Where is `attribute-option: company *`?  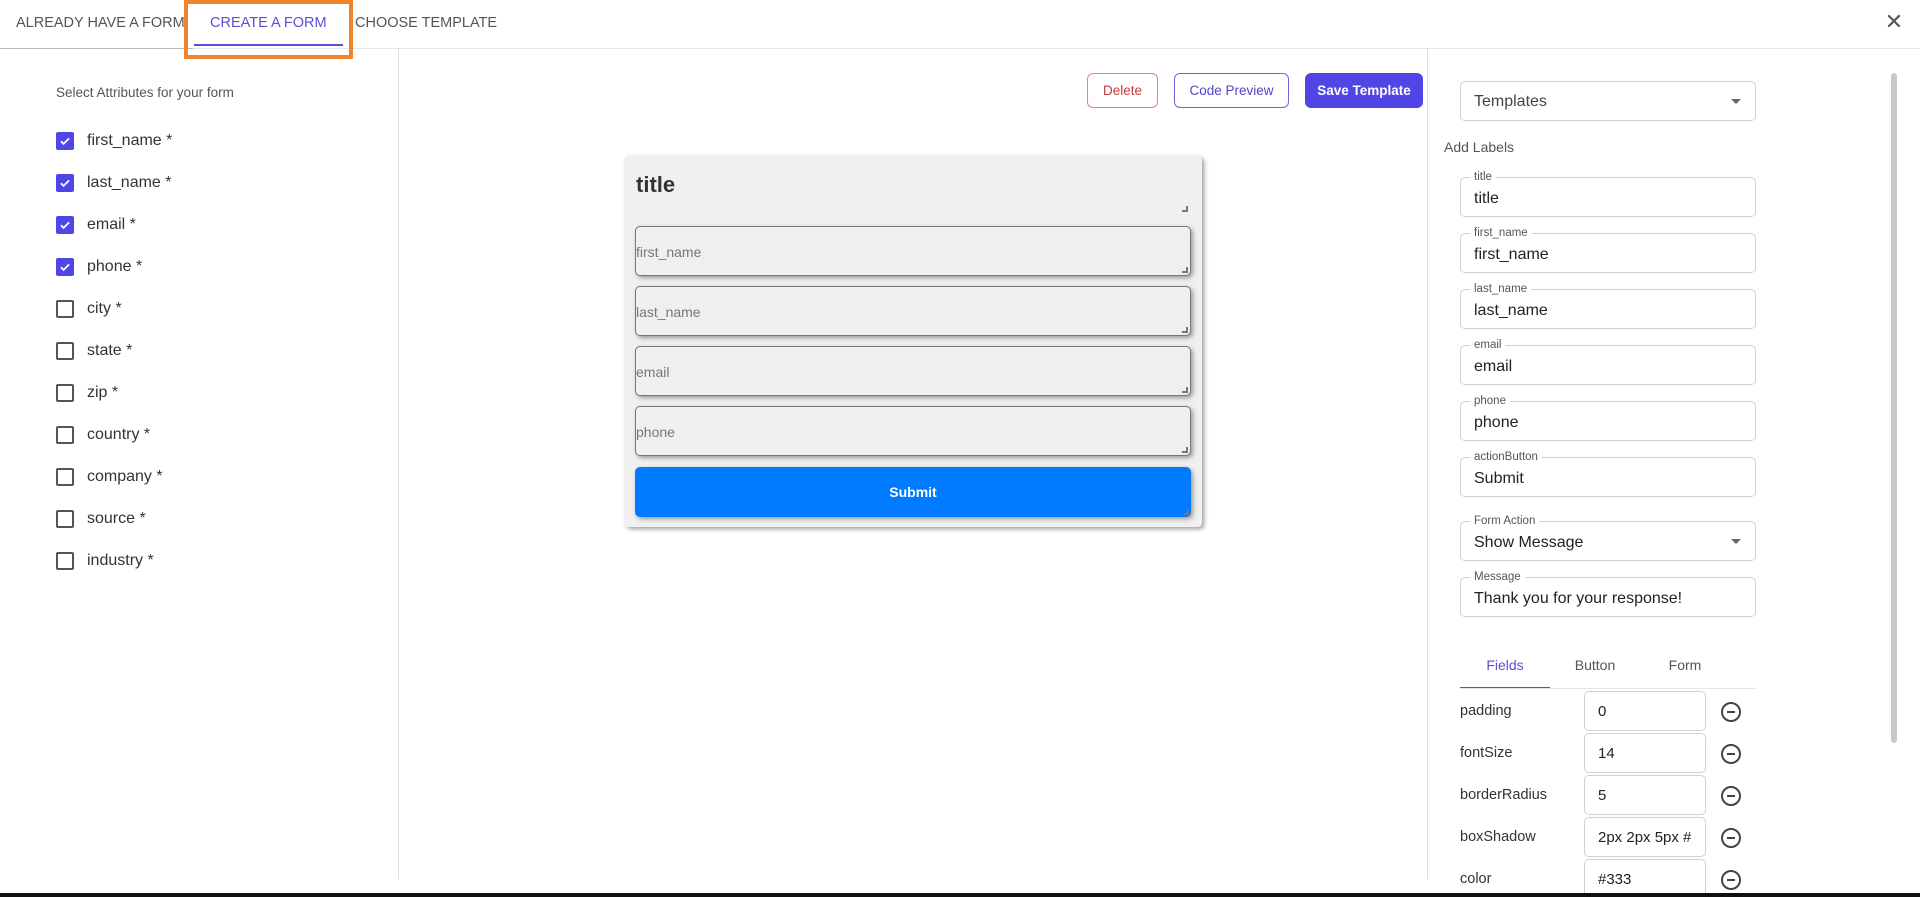
attribute-option: company * is located at coordinates (109, 477).